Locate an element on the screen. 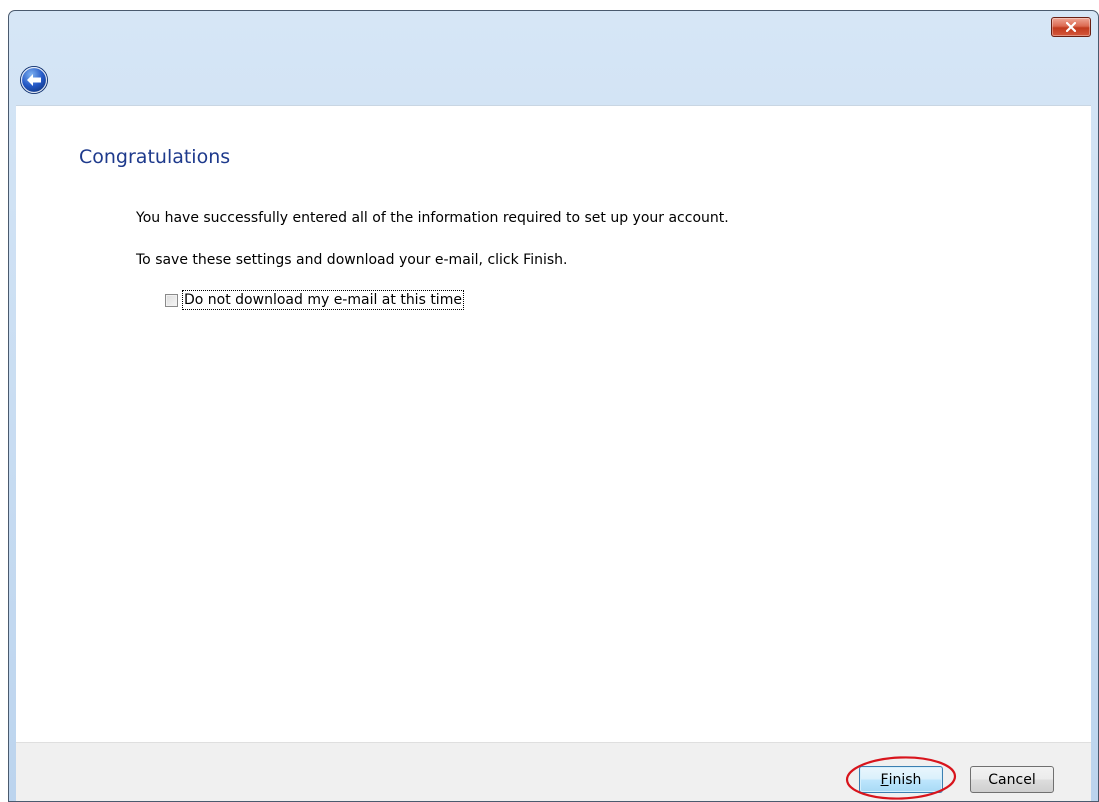  do-not-download-label: Do not download my e-mail at this time is located at coordinates (323, 300).